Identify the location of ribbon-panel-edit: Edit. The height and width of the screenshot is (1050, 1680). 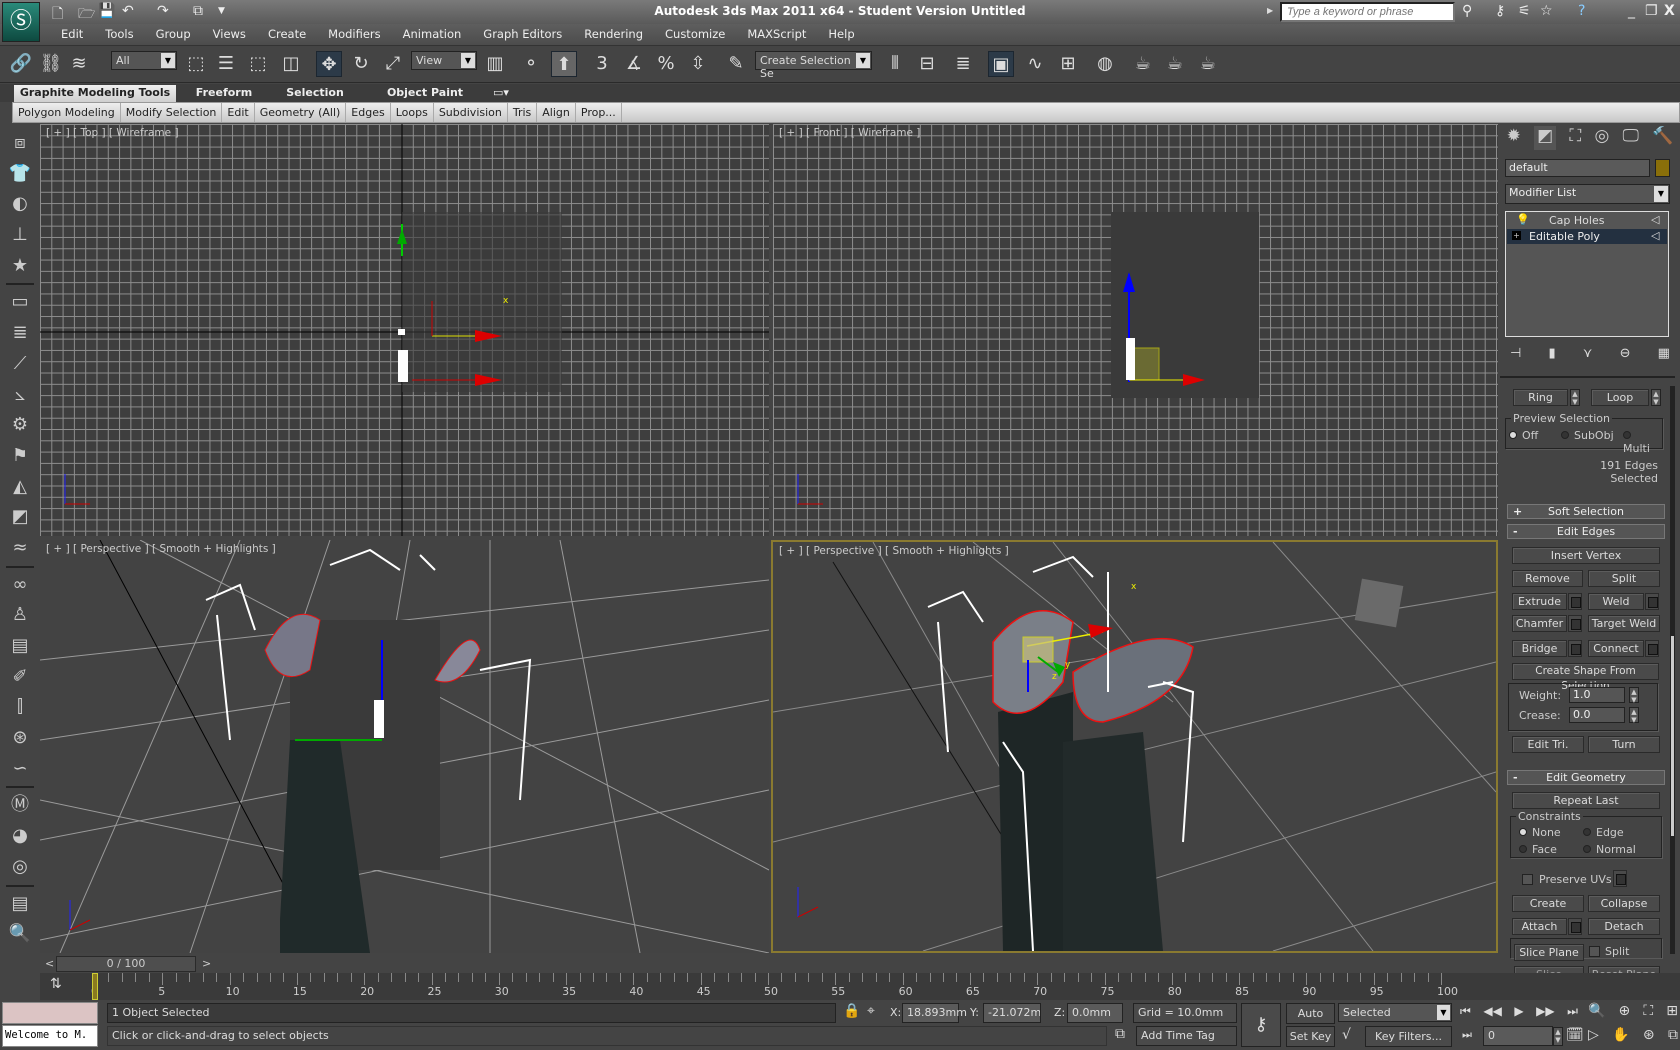
(238, 112).